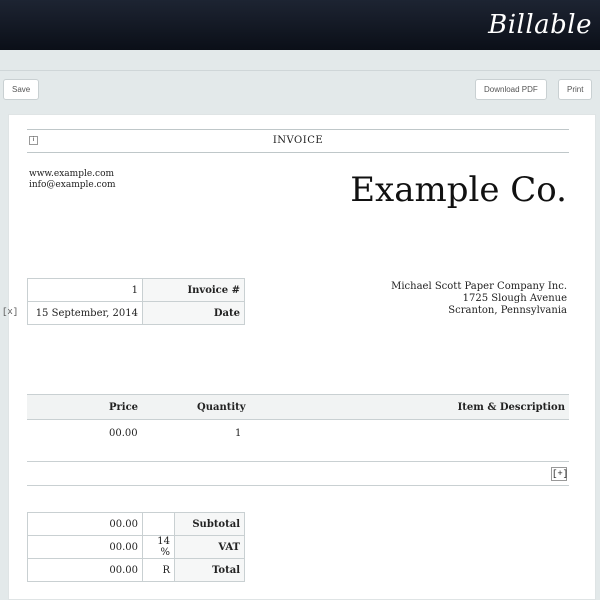  What do you see at coordinates (85, 313) in the screenshot?
I see `date-value: 15 September, 2014` at bounding box center [85, 313].